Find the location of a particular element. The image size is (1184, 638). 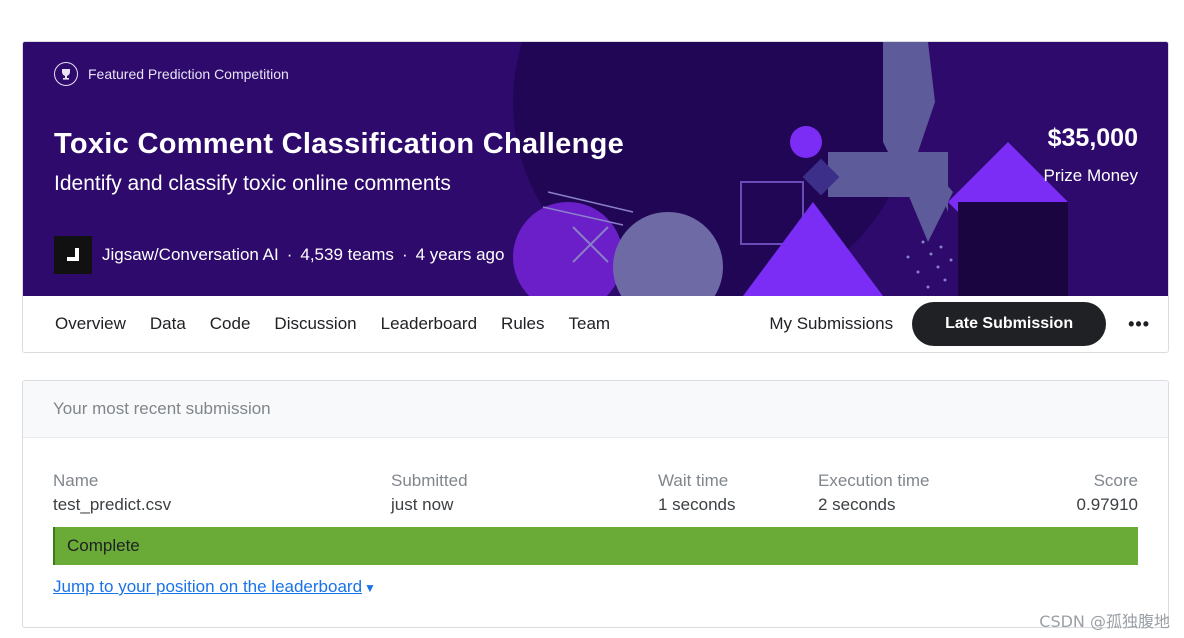

score-value: 0.97910 is located at coordinates (1107, 504).